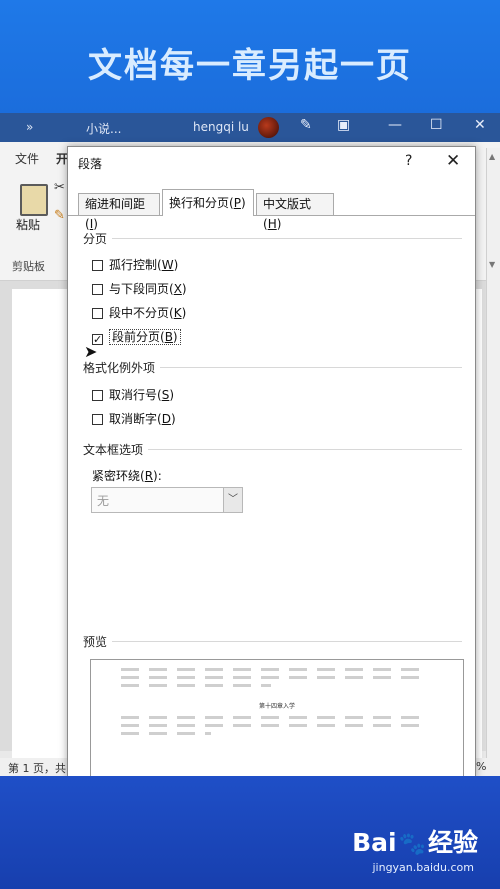 Image resolution: width=500 pixels, height=889 pixels. Describe the element at coordinates (492, 264) in the screenshot. I see `scroll-down-icon: ▼` at that location.